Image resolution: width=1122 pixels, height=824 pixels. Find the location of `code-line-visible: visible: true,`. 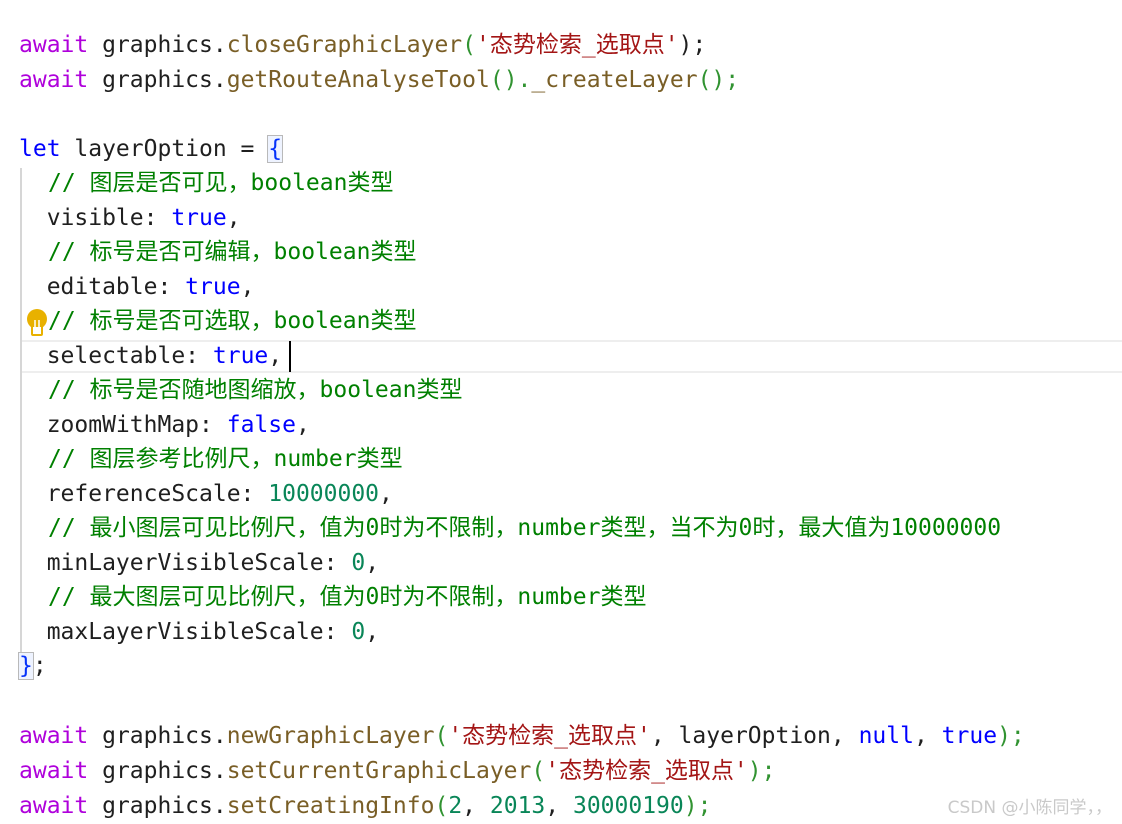

code-line-visible: visible: true, is located at coordinates (130, 218).